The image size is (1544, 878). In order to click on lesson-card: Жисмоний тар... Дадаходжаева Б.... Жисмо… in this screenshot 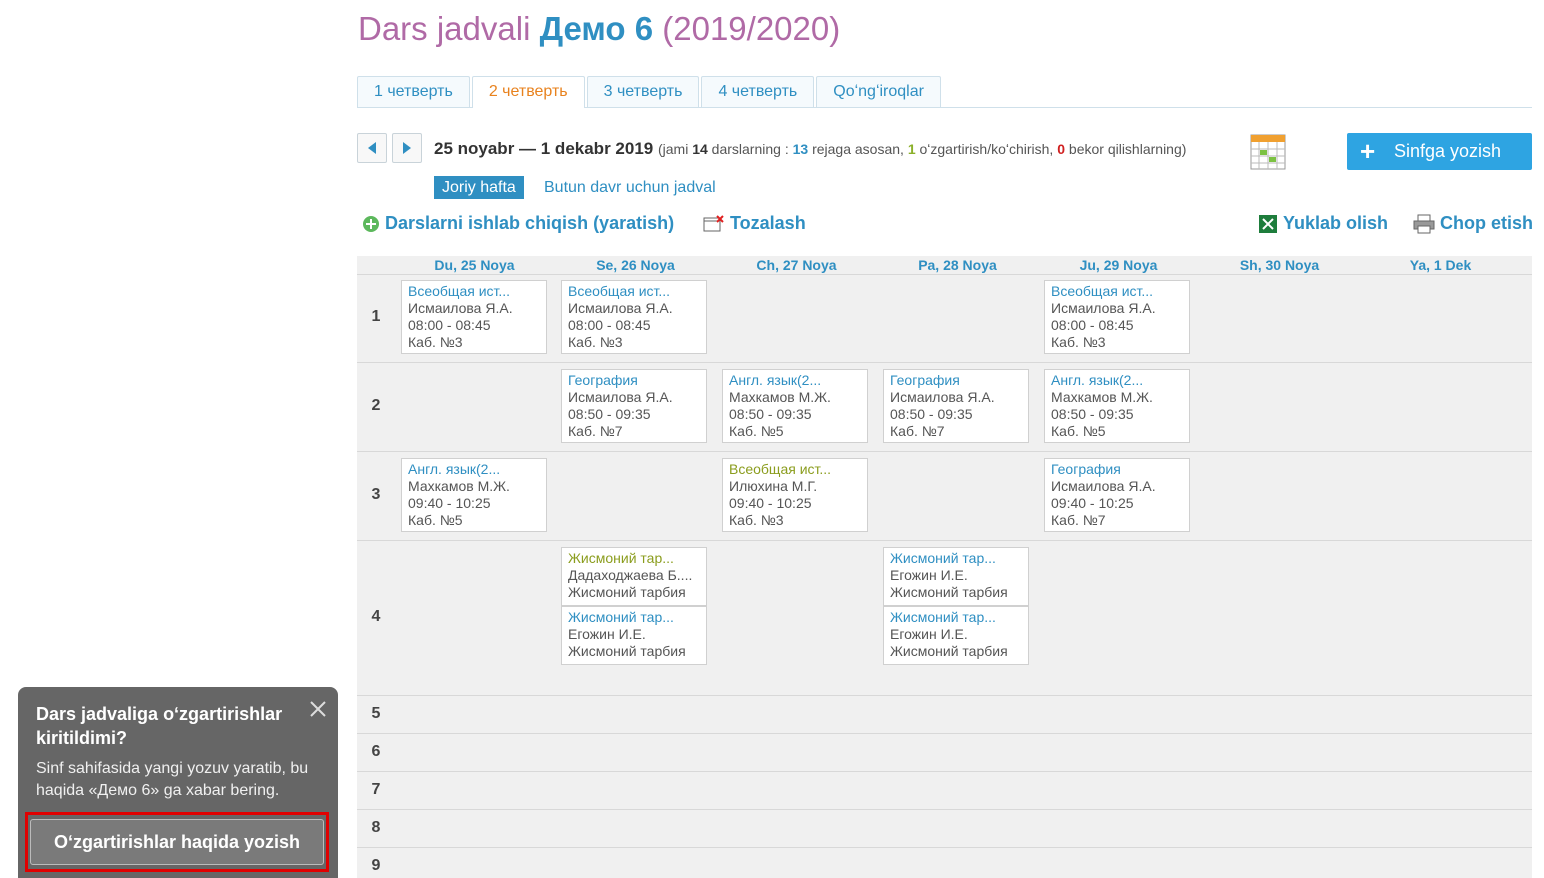, I will do `click(634, 576)`.